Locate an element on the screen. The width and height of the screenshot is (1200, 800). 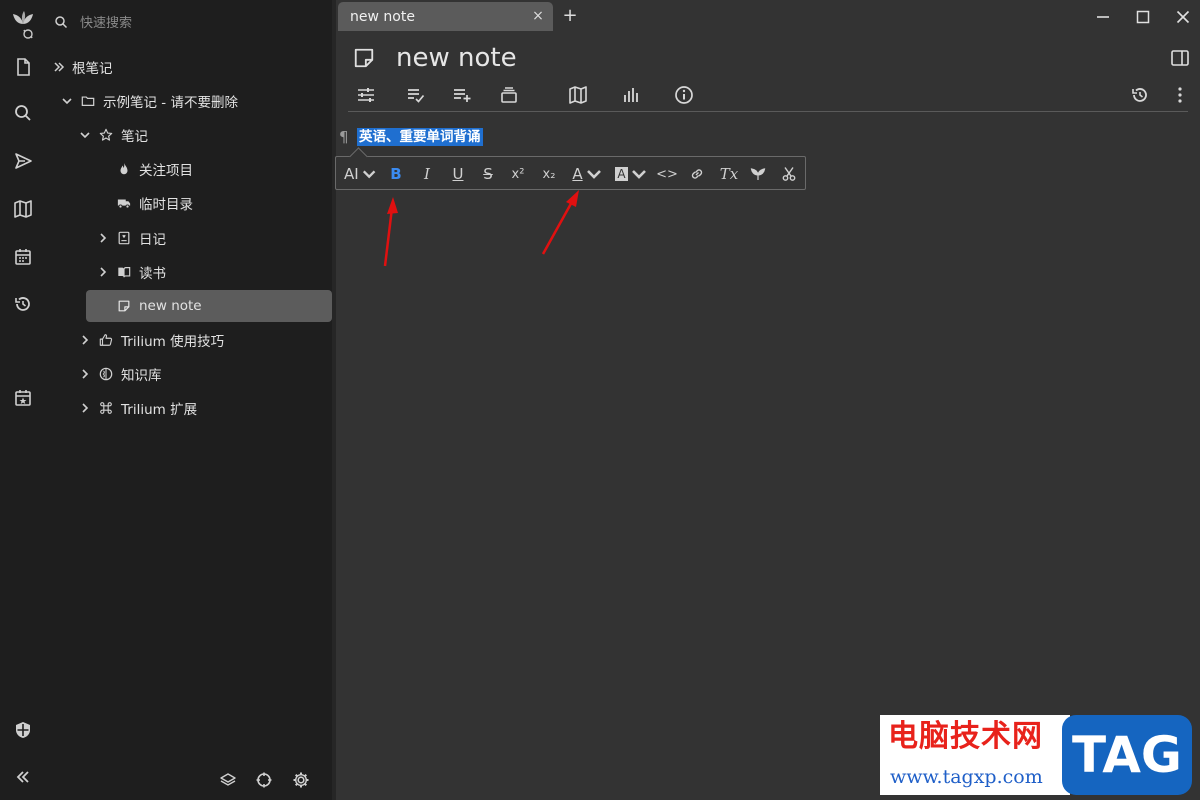
tree-item-knowledge: 知识库 is located at coordinates (120, 374).